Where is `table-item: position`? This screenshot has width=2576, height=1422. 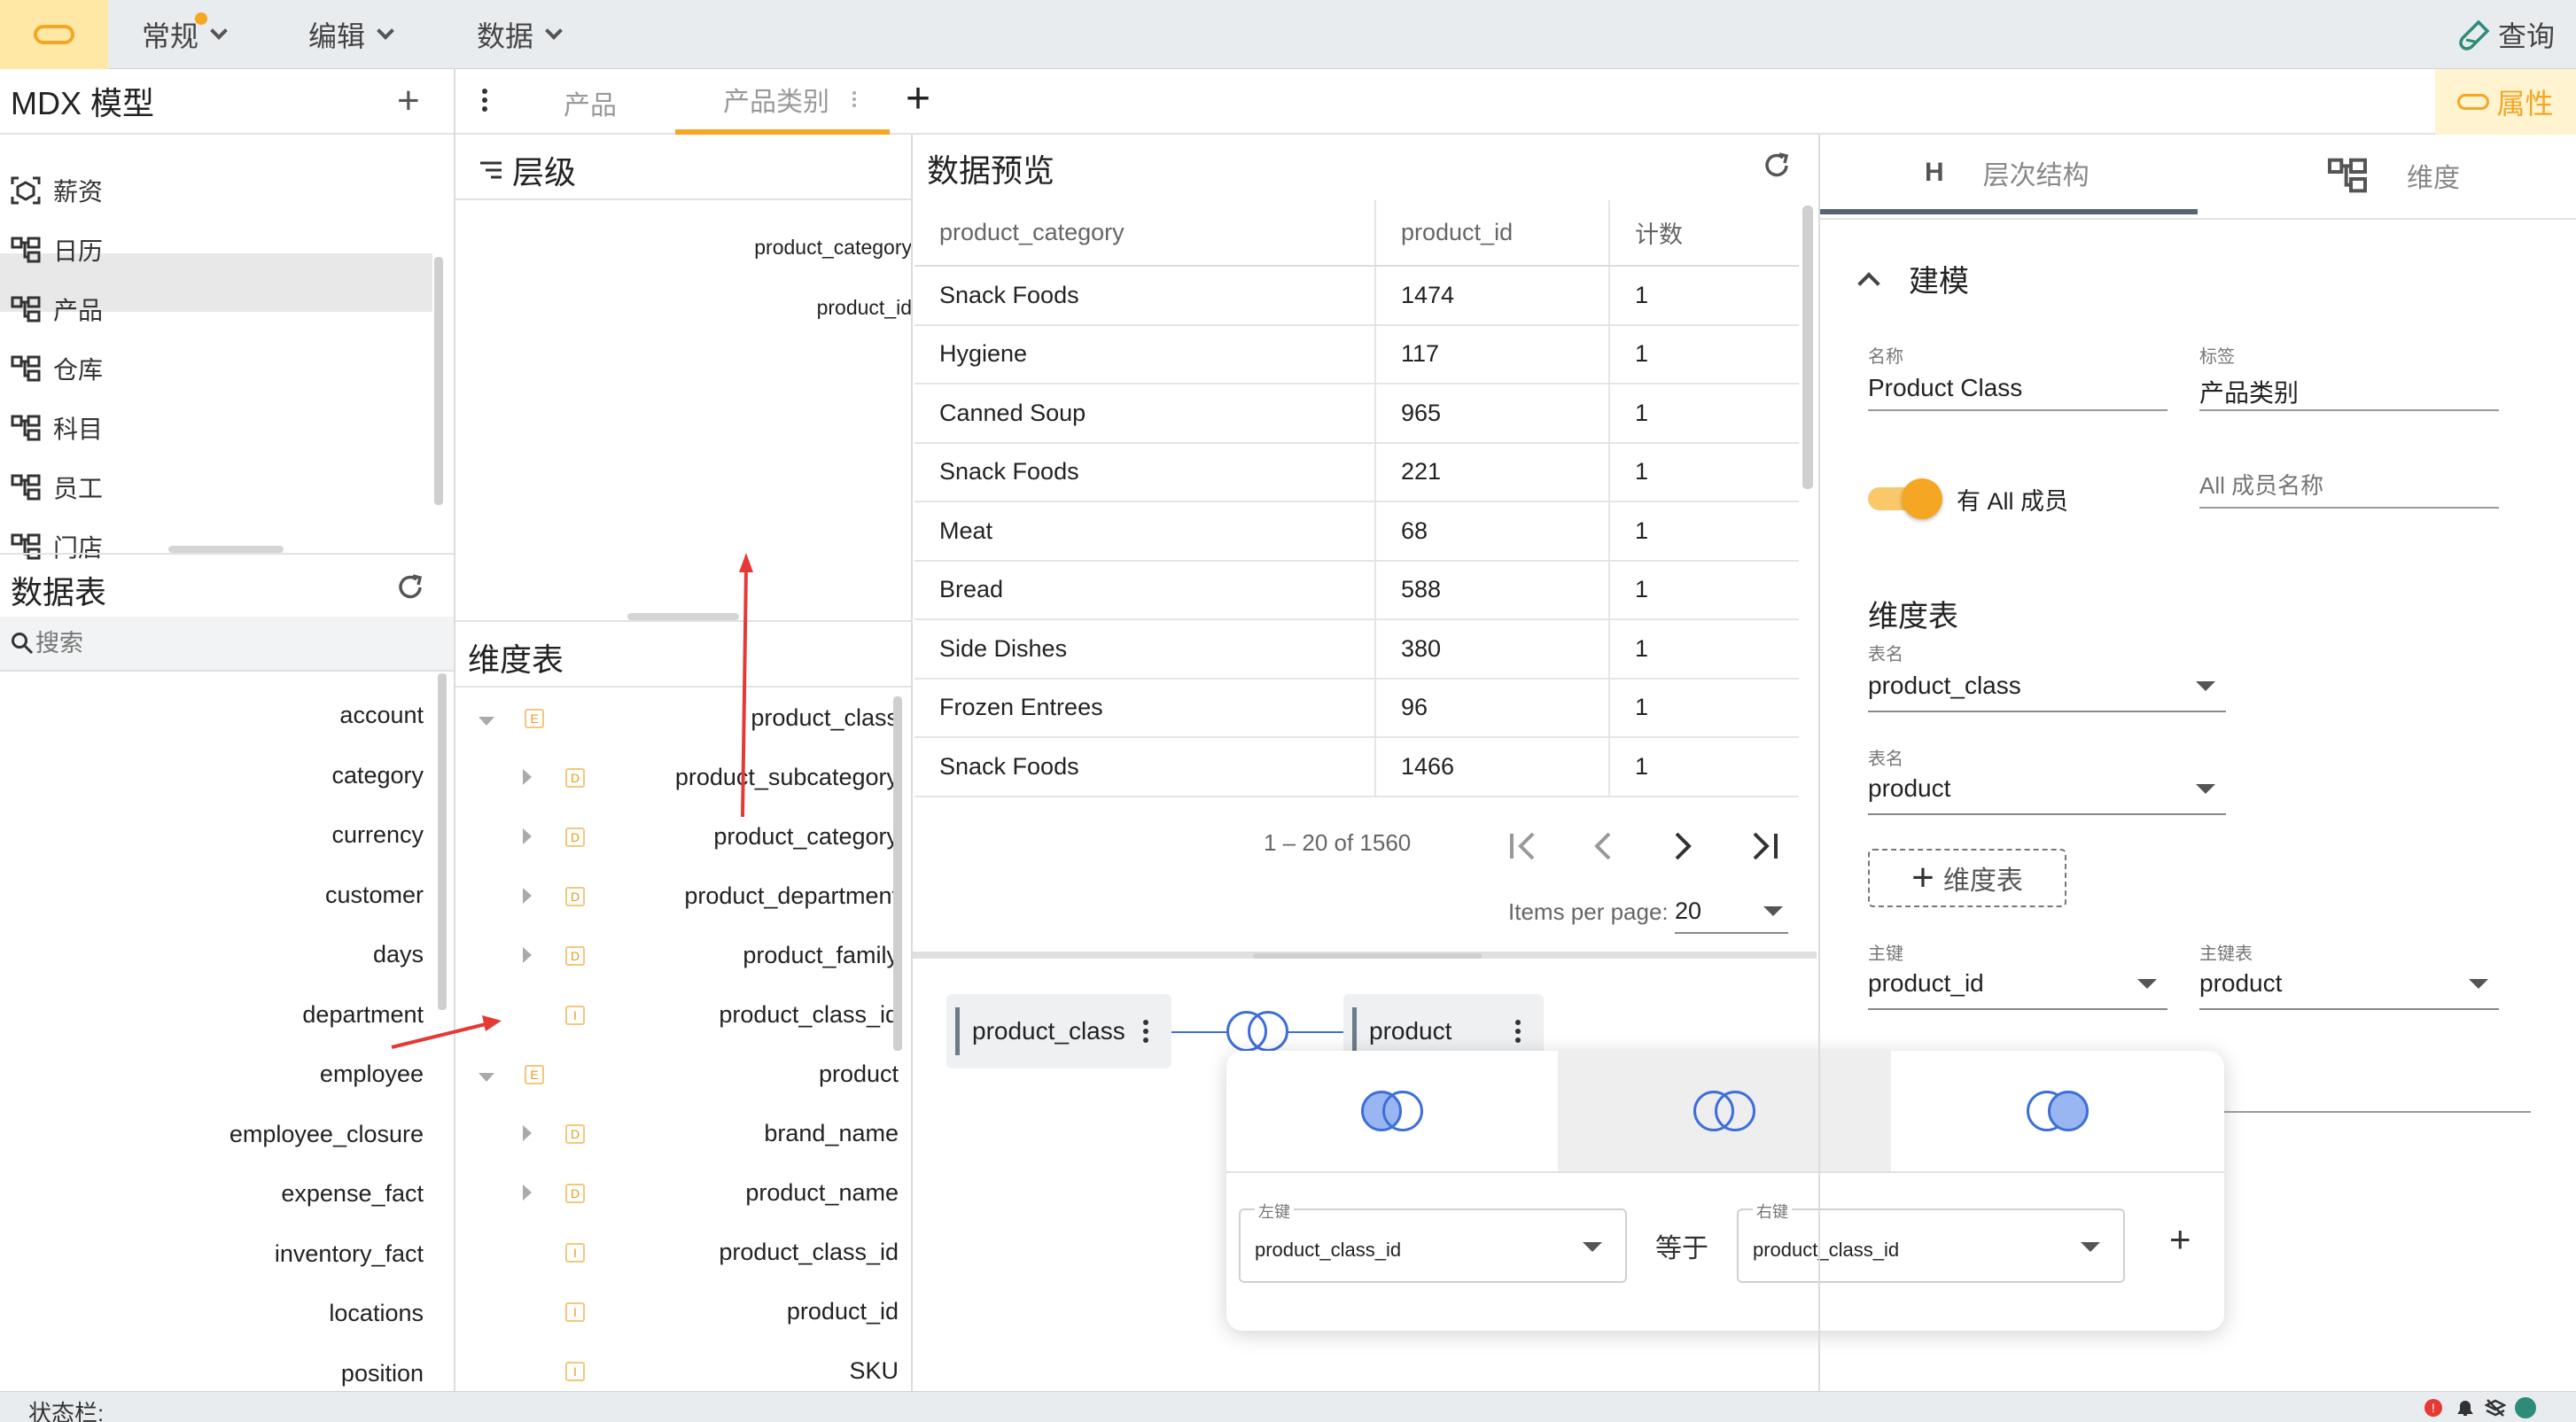
table-item: position is located at coordinates (382, 1373).